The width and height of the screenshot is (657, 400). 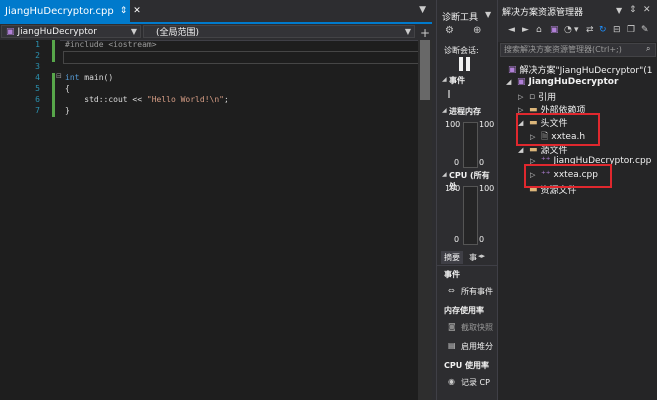 What do you see at coordinates (449, 93) in the screenshot?
I see `pause-icon: ‖` at bounding box center [449, 93].